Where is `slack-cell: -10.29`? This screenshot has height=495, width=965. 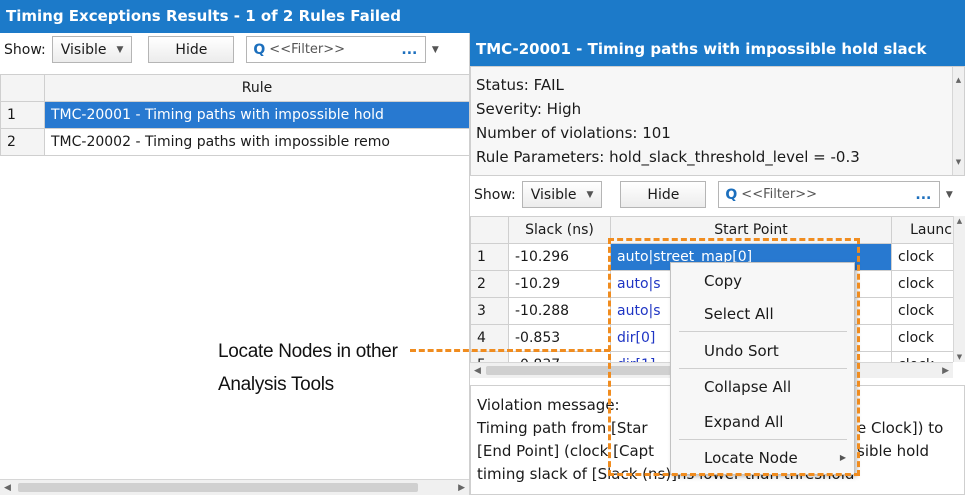
slack-cell: -10.29 is located at coordinates (559, 284).